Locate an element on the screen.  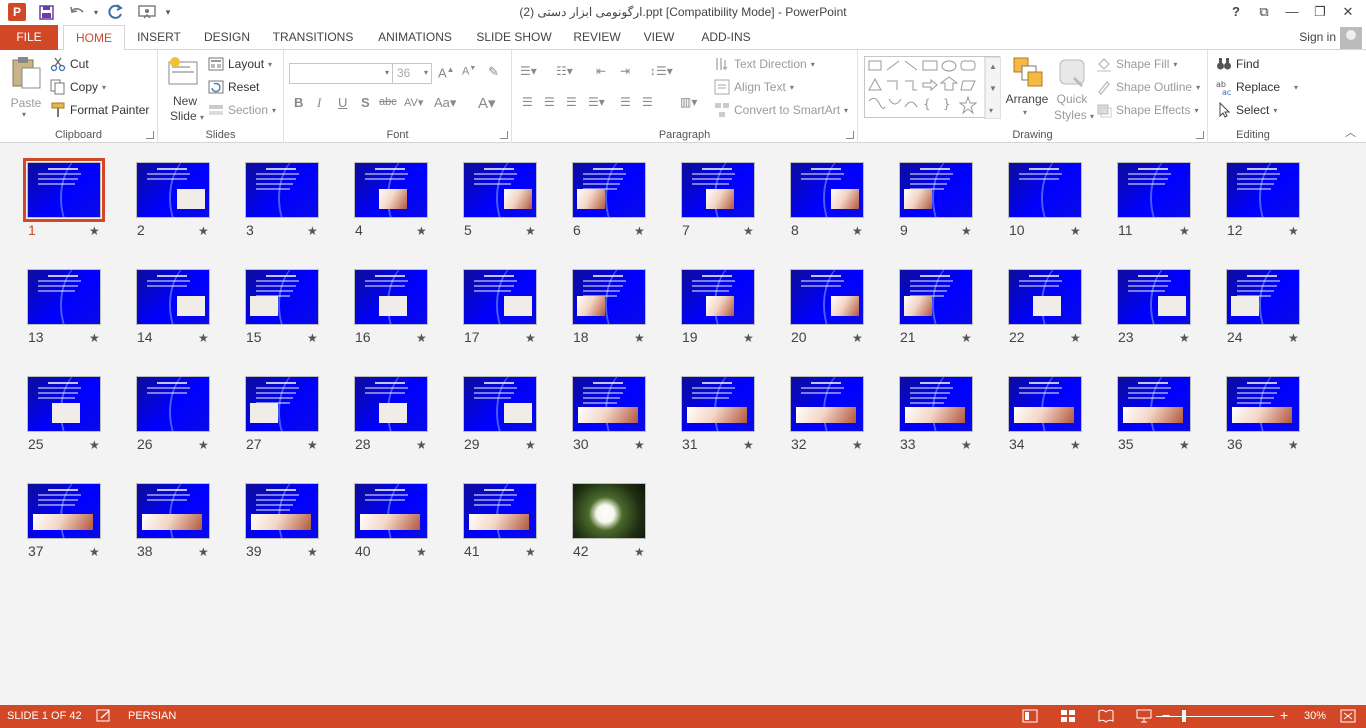
notes-proofing-icon is located at coordinates (104, 716).